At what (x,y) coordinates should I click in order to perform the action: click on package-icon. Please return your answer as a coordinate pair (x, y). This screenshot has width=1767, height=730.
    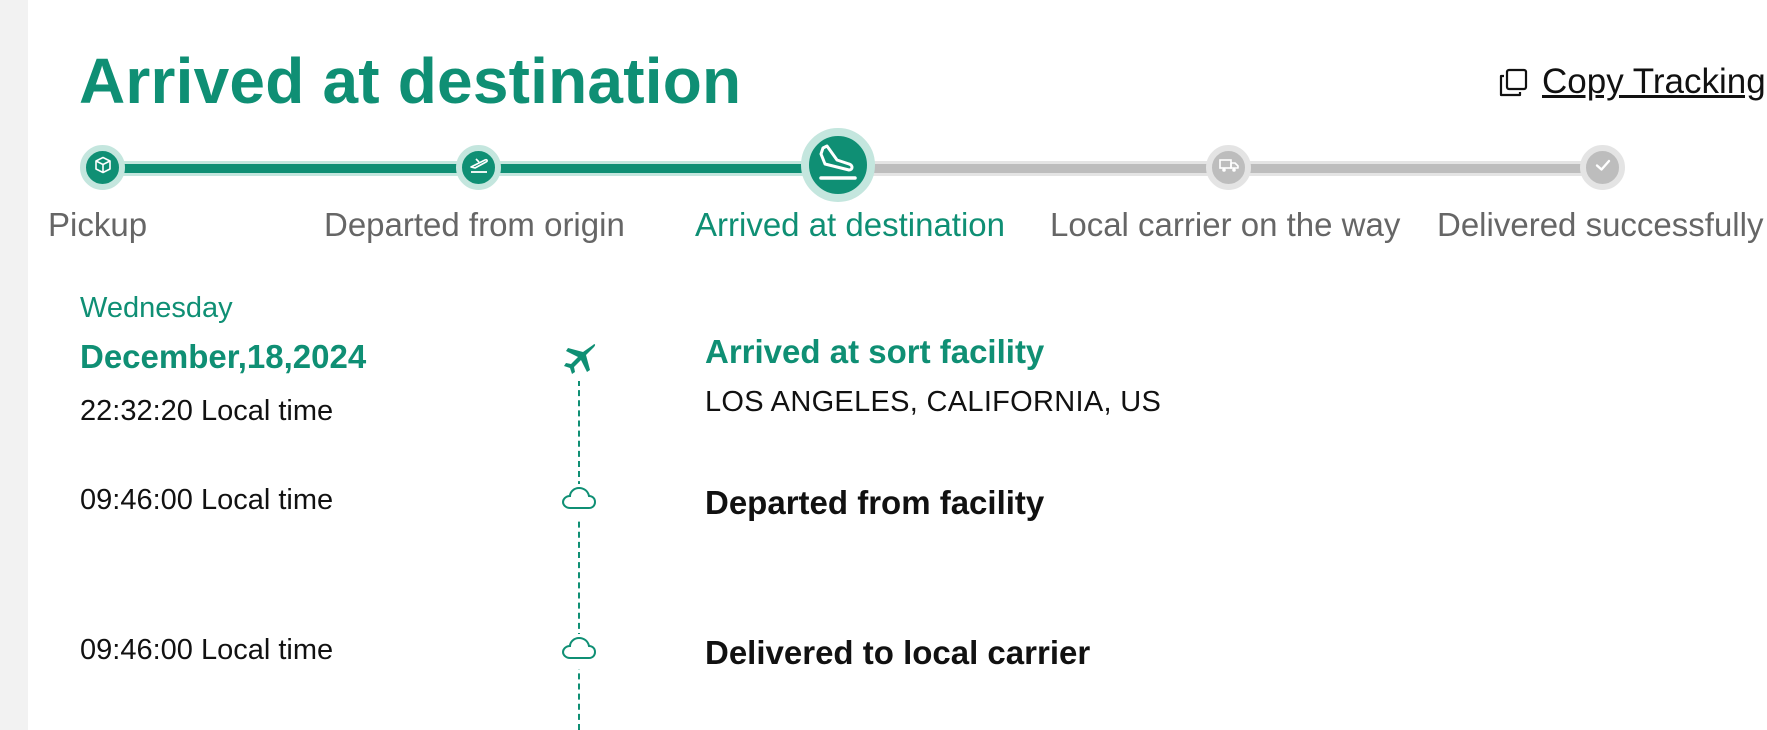
    Looking at the image, I should click on (103, 167).